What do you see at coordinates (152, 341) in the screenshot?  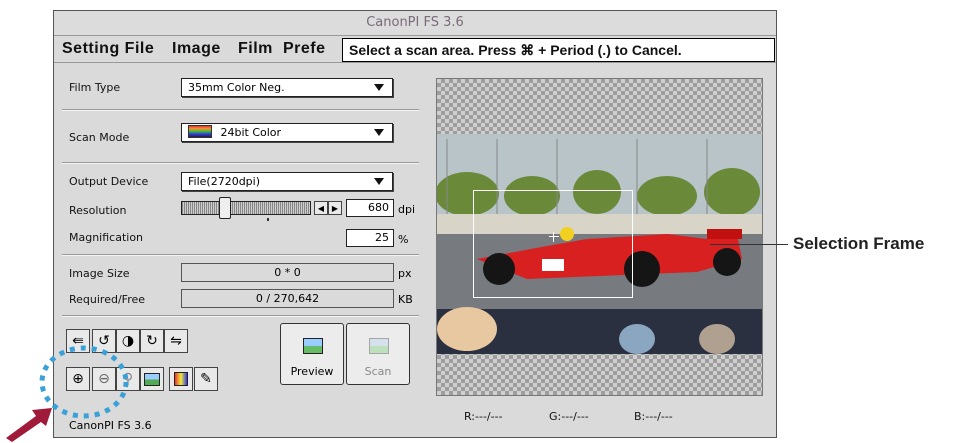 I see `rotate-right-icon: ↻` at bounding box center [152, 341].